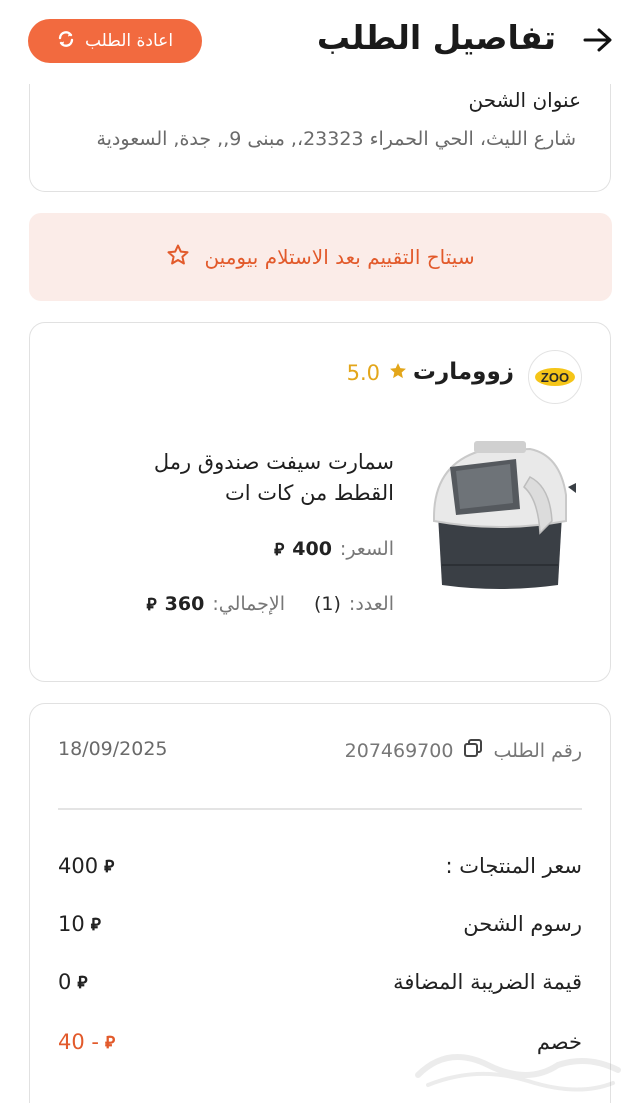 The height and width of the screenshot is (1103, 640). Describe the element at coordinates (66, 41) in the screenshot. I see `refresh-icon` at that location.